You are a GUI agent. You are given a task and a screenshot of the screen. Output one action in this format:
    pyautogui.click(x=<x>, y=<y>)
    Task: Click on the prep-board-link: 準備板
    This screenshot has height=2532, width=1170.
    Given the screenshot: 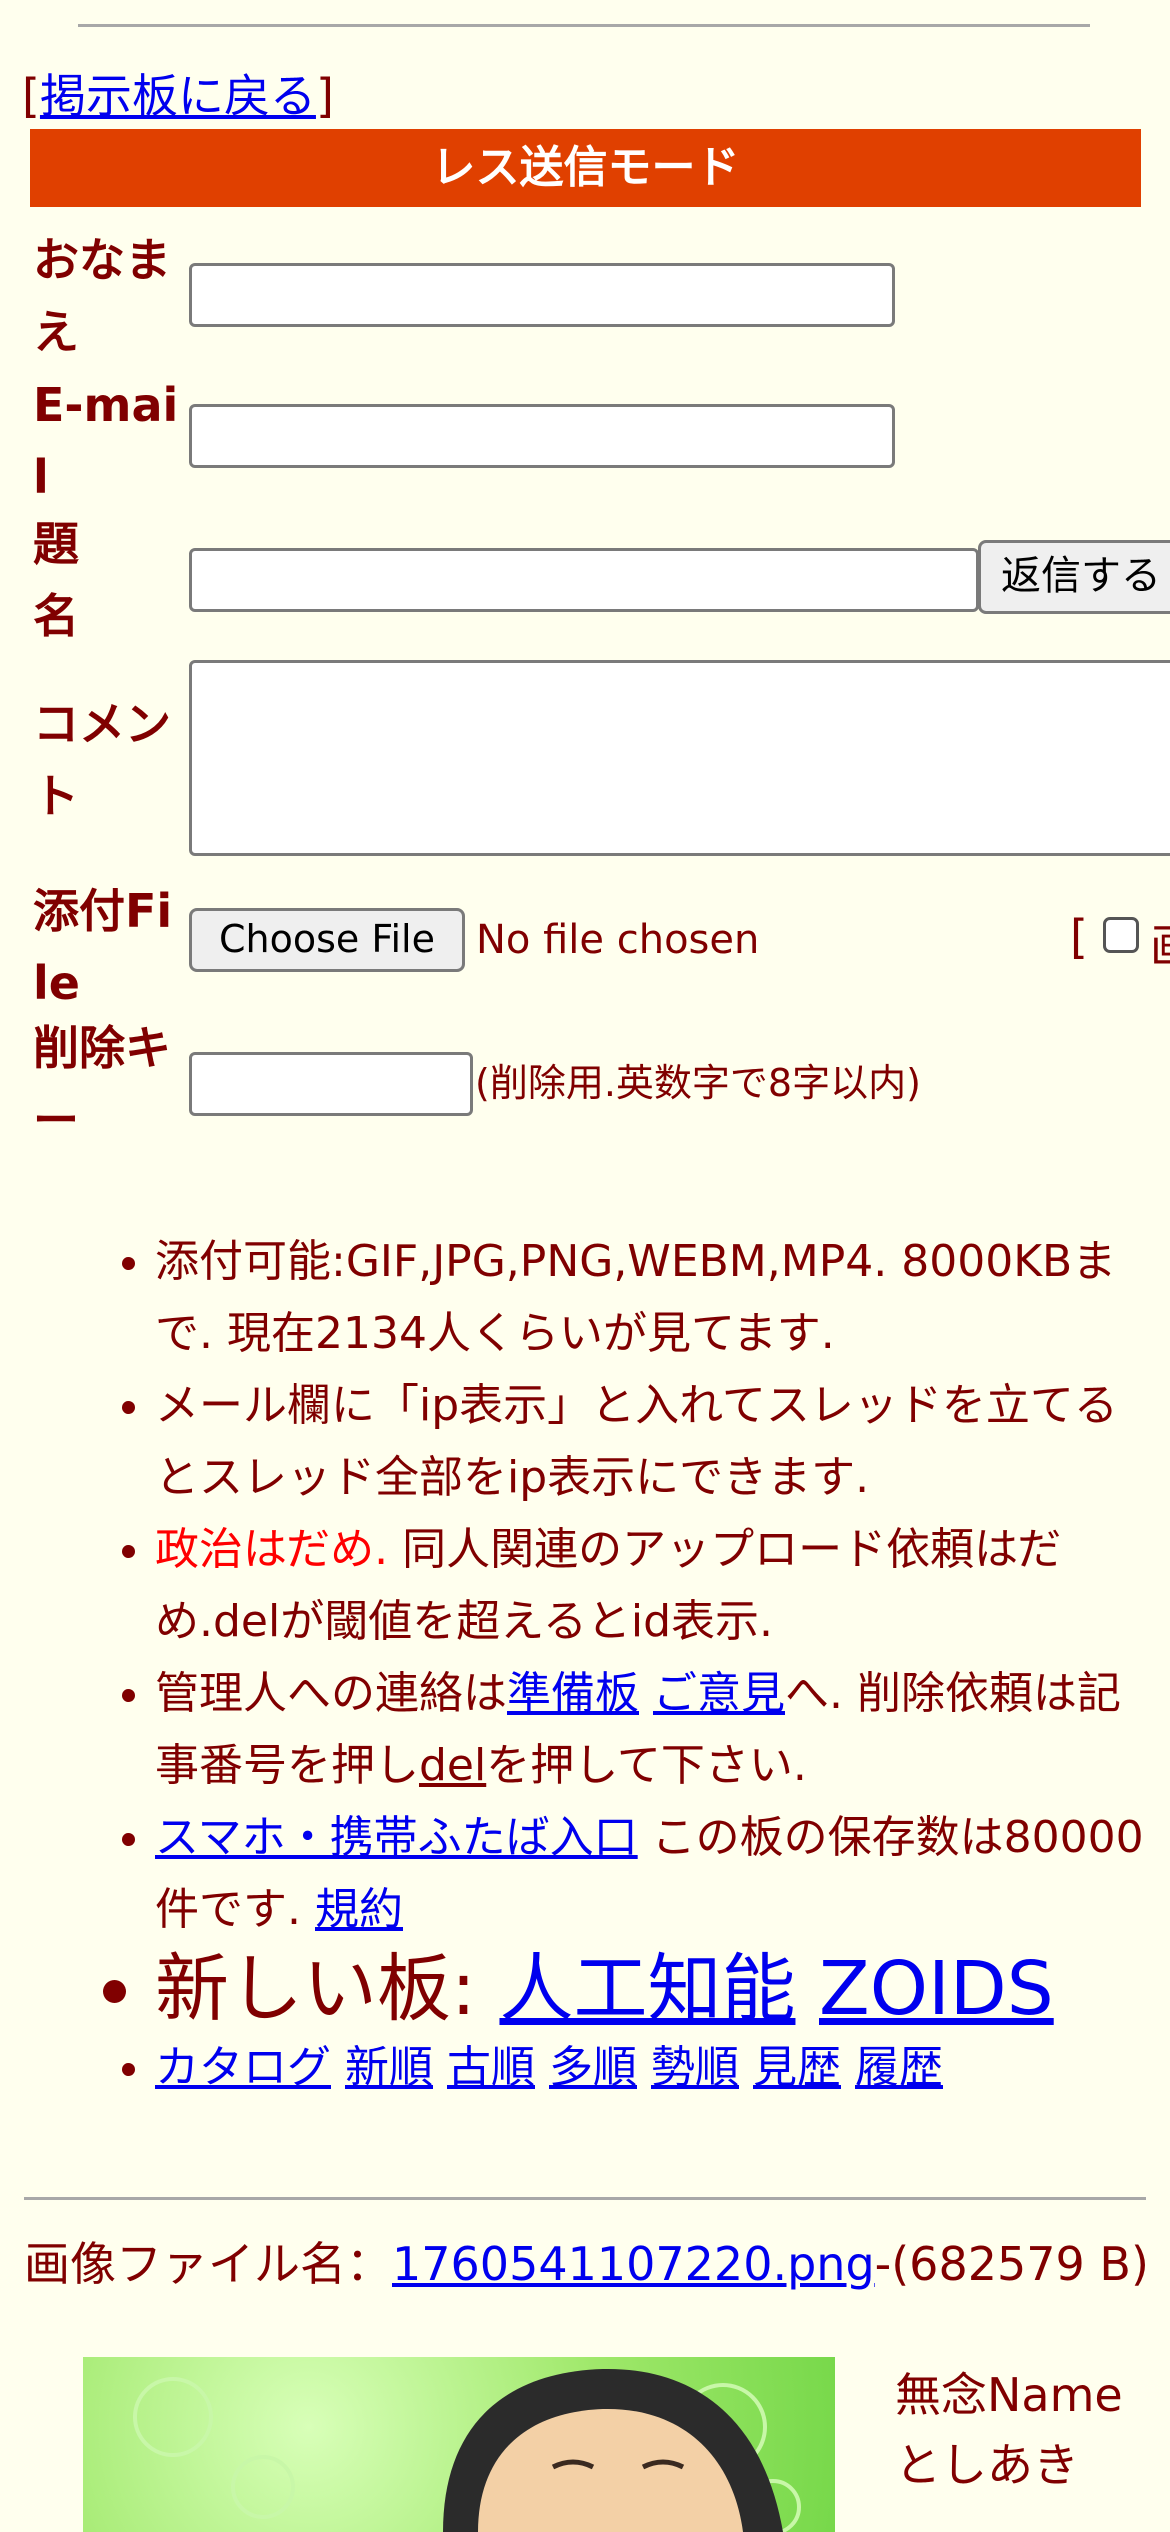 What is the action you would take?
    pyautogui.click(x=573, y=1693)
    